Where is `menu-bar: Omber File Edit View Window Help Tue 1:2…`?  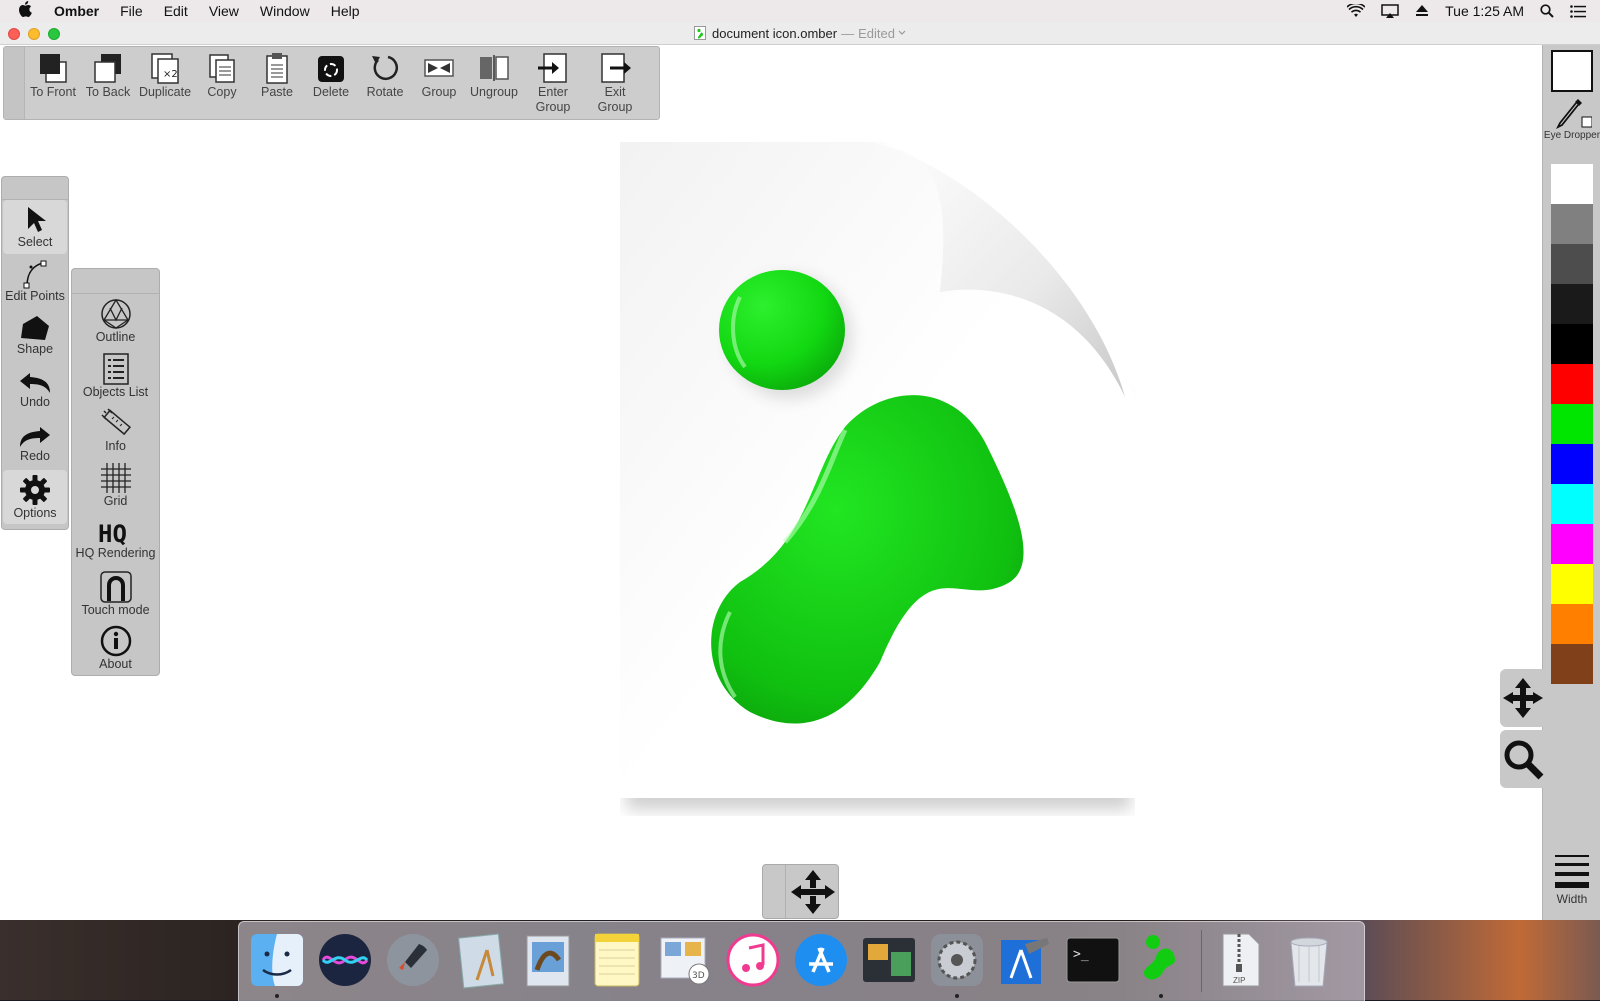 menu-bar: Omber File Edit View Window Help Tue 1:2… is located at coordinates (800, 11).